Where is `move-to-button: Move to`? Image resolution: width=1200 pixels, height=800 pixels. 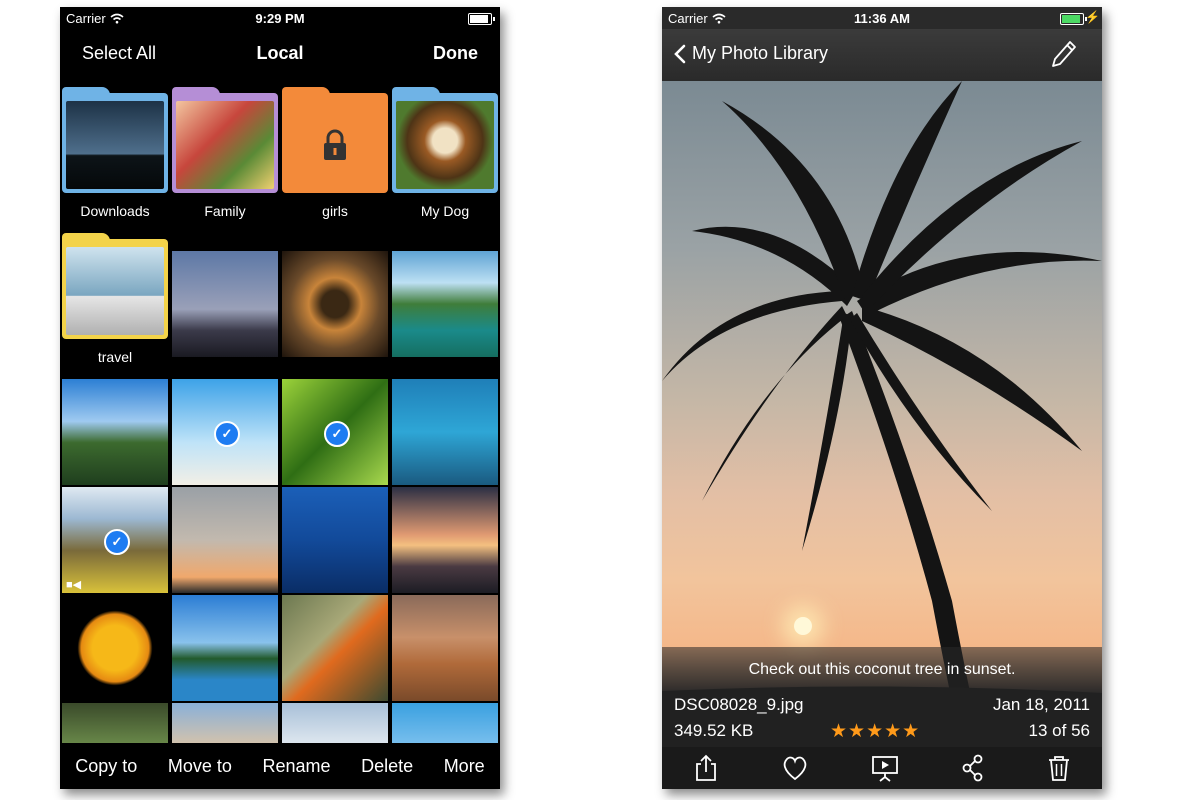 move-to-button: Move to is located at coordinates (200, 766).